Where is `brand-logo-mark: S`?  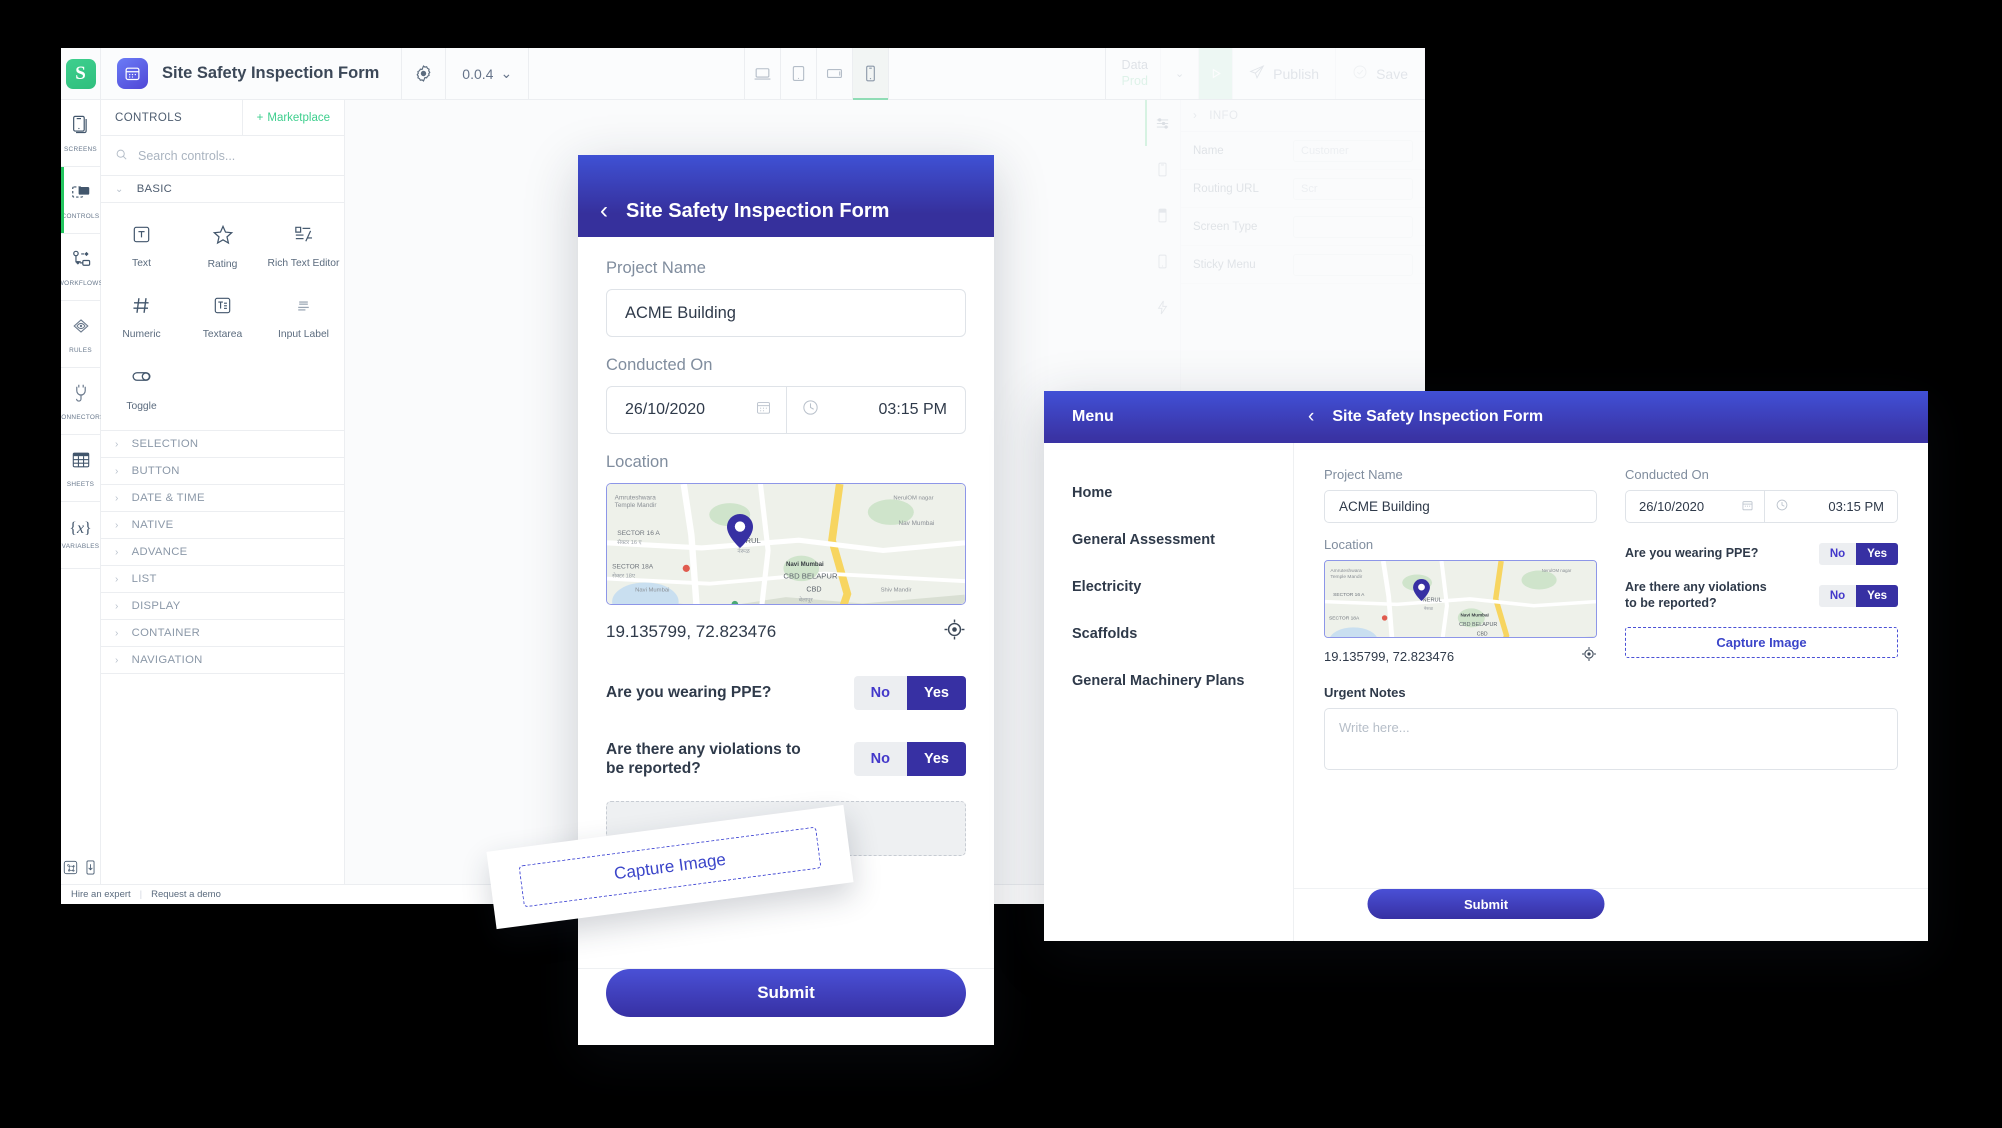
brand-logo-mark: S is located at coordinates (80, 73).